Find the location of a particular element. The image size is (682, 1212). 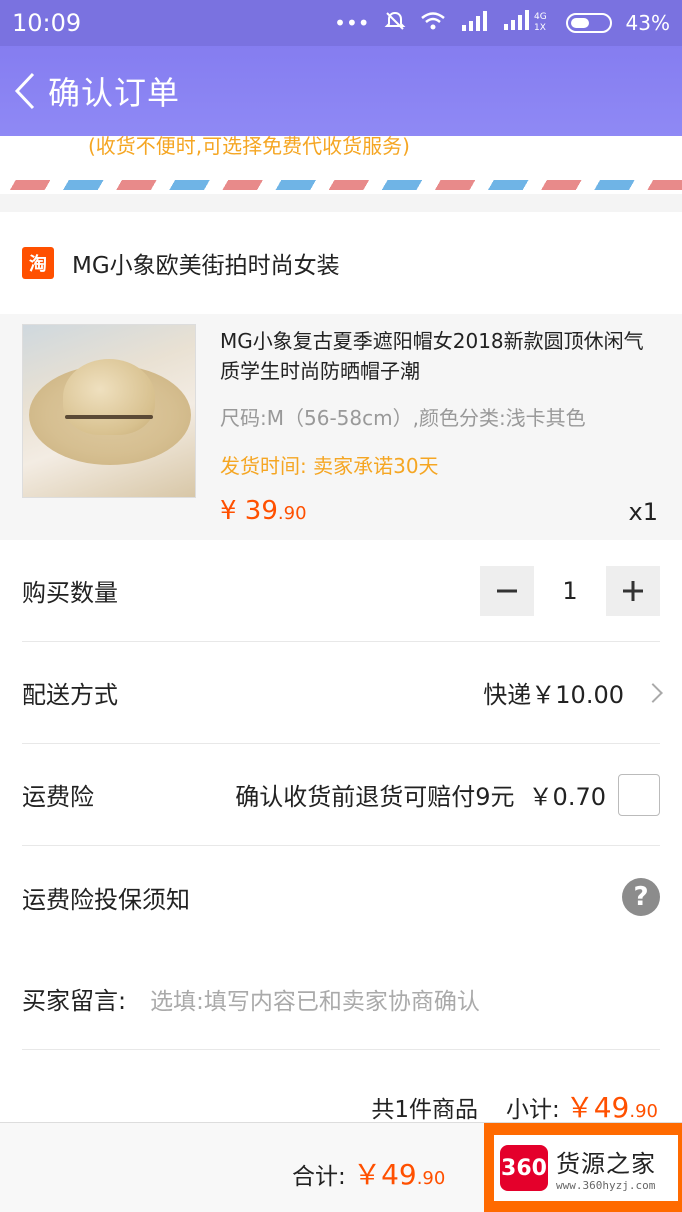

decrement-button is located at coordinates (507, 590).